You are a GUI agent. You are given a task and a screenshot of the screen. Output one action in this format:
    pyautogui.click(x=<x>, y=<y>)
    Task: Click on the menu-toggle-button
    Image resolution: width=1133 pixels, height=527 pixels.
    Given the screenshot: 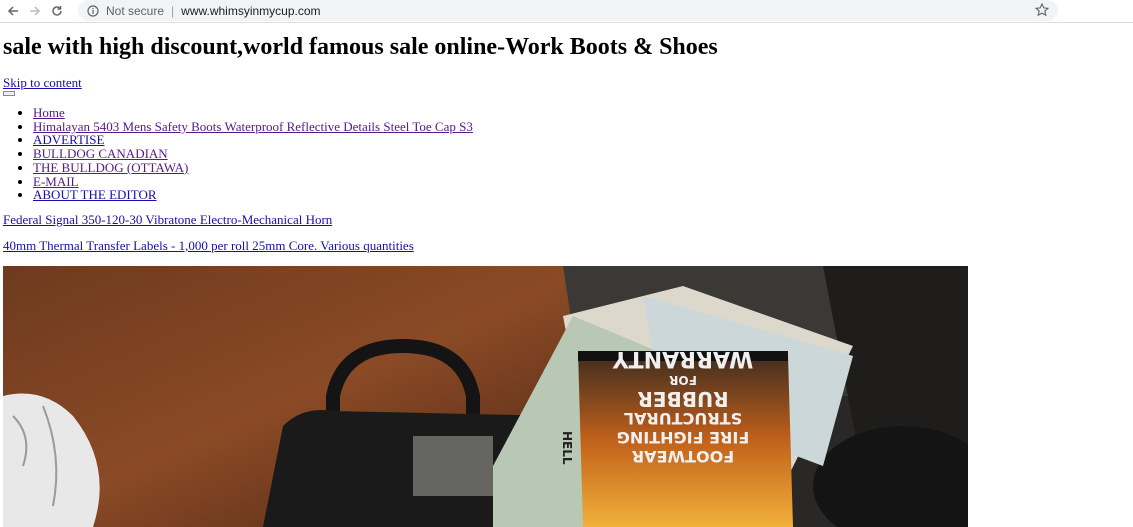 What is the action you would take?
    pyautogui.click(x=9, y=93)
    